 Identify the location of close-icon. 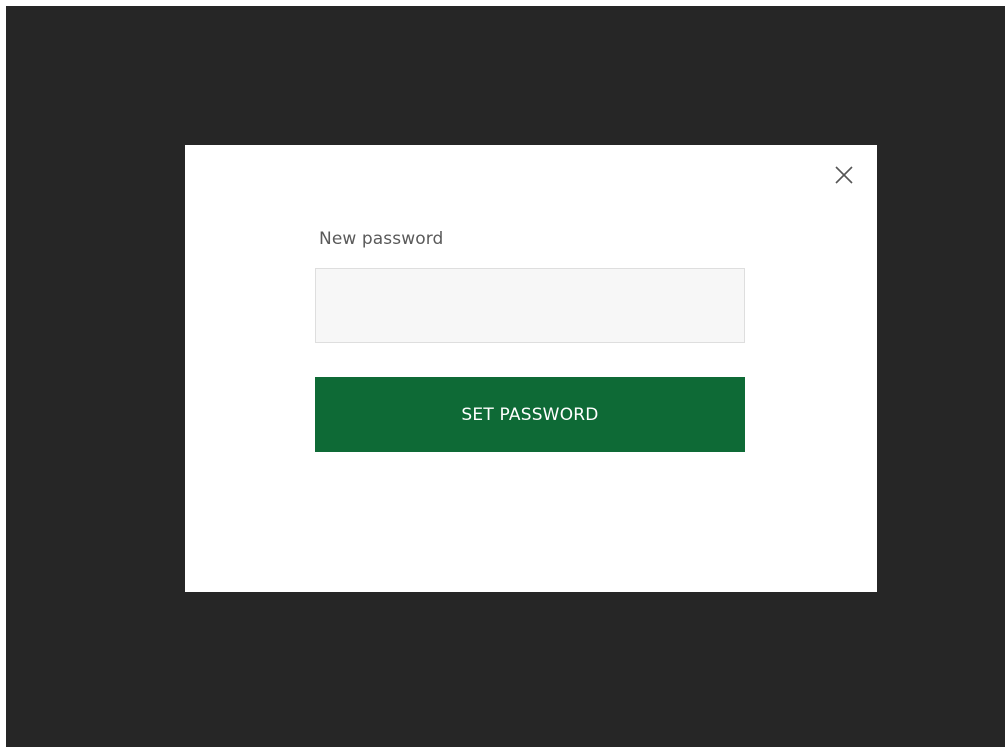
(844, 175).